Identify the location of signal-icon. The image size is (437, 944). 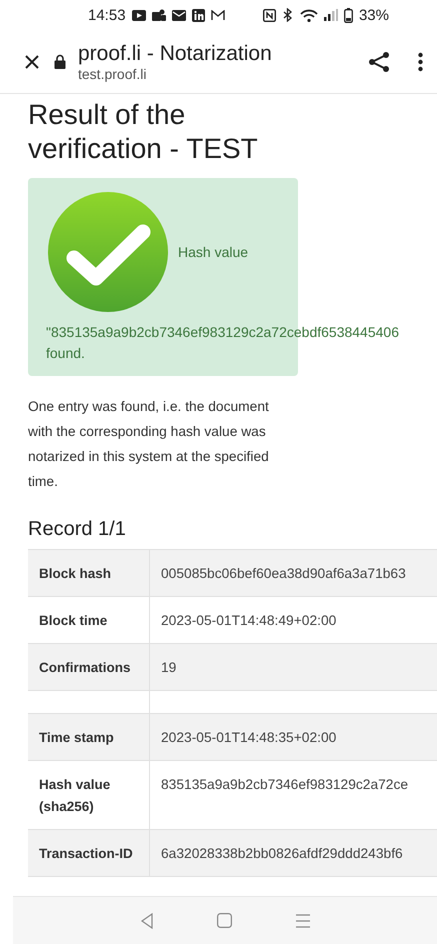
(331, 15).